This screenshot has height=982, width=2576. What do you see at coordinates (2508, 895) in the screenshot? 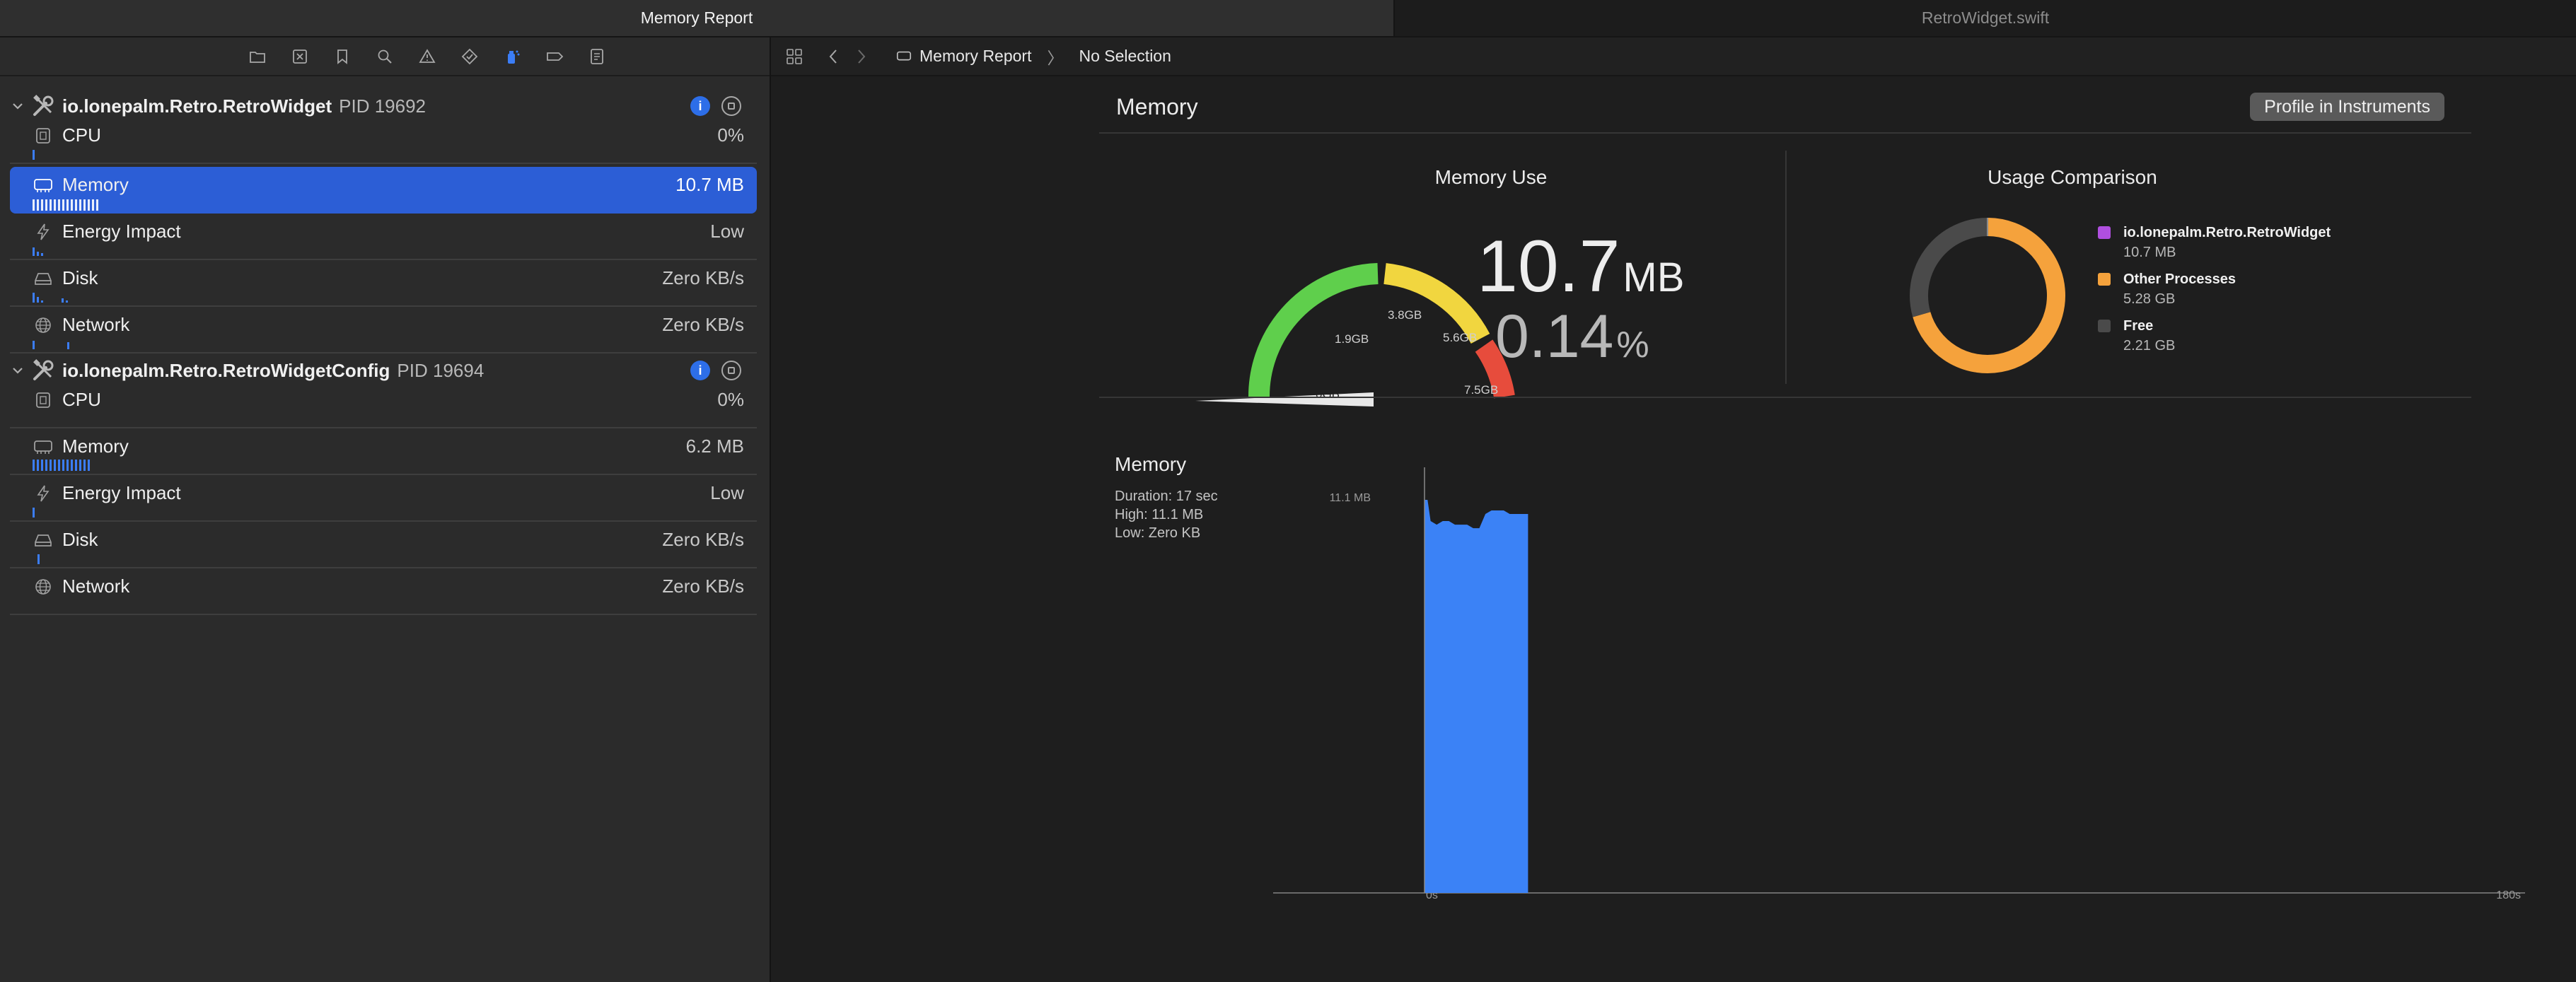
I see `graph-x-end: 180s` at bounding box center [2508, 895].